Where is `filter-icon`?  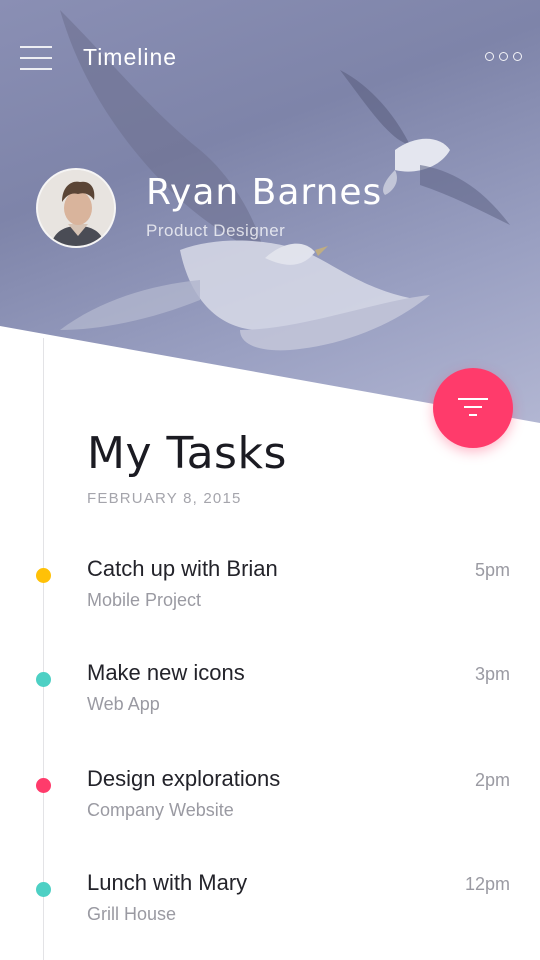 filter-icon is located at coordinates (473, 408).